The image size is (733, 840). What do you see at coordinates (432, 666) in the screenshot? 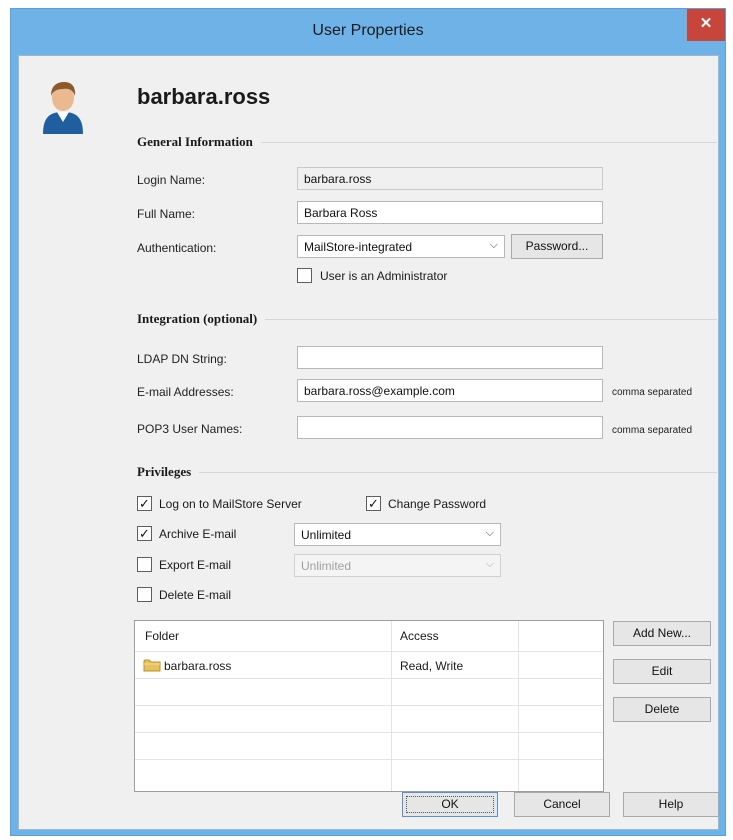
I see `access-cell: Read, Write` at bounding box center [432, 666].